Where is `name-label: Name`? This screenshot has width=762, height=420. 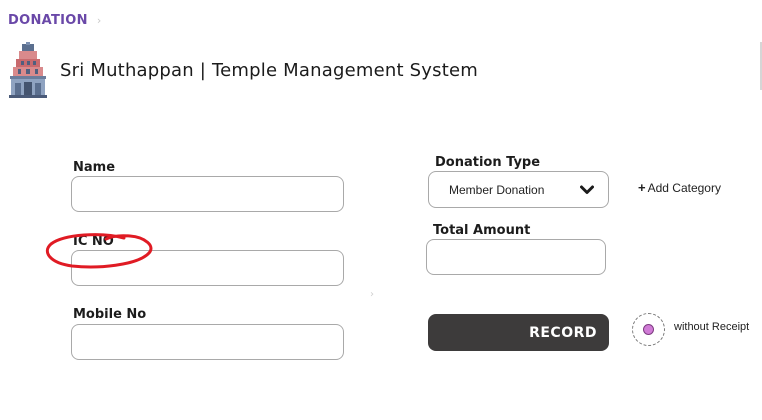 name-label: Name is located at coordinates (94, 167).